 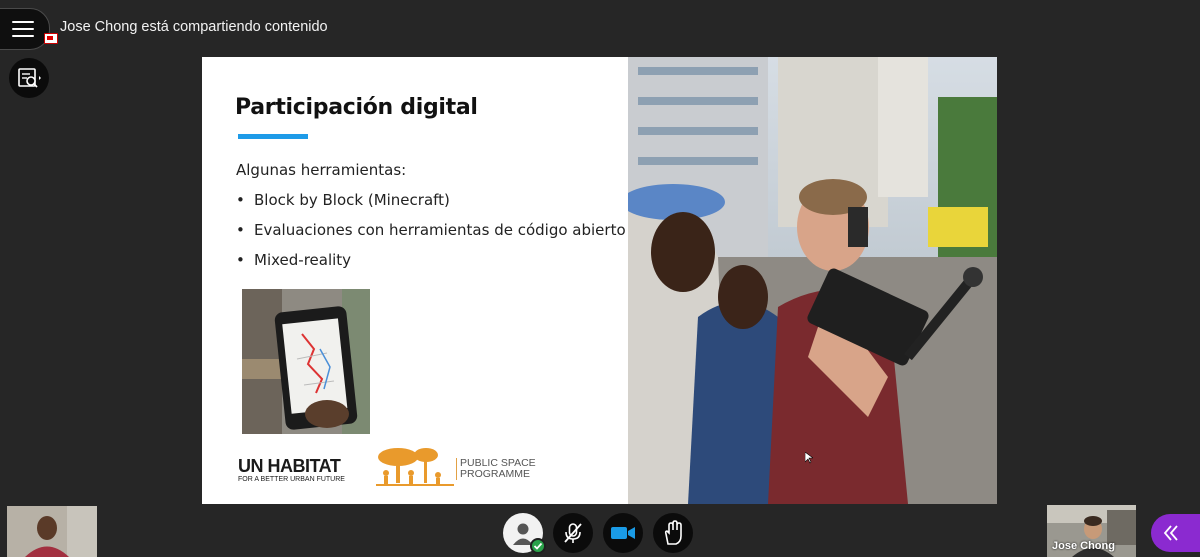 I want to click on video-camera-icon, so click(x=623, y=533).